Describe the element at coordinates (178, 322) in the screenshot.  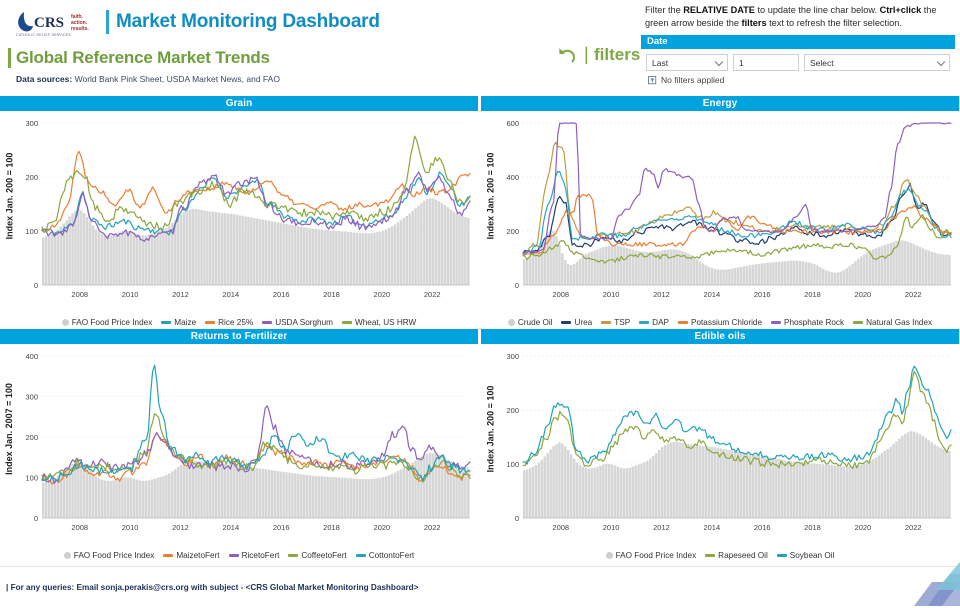
I see `legend-item: Maize` at that location.